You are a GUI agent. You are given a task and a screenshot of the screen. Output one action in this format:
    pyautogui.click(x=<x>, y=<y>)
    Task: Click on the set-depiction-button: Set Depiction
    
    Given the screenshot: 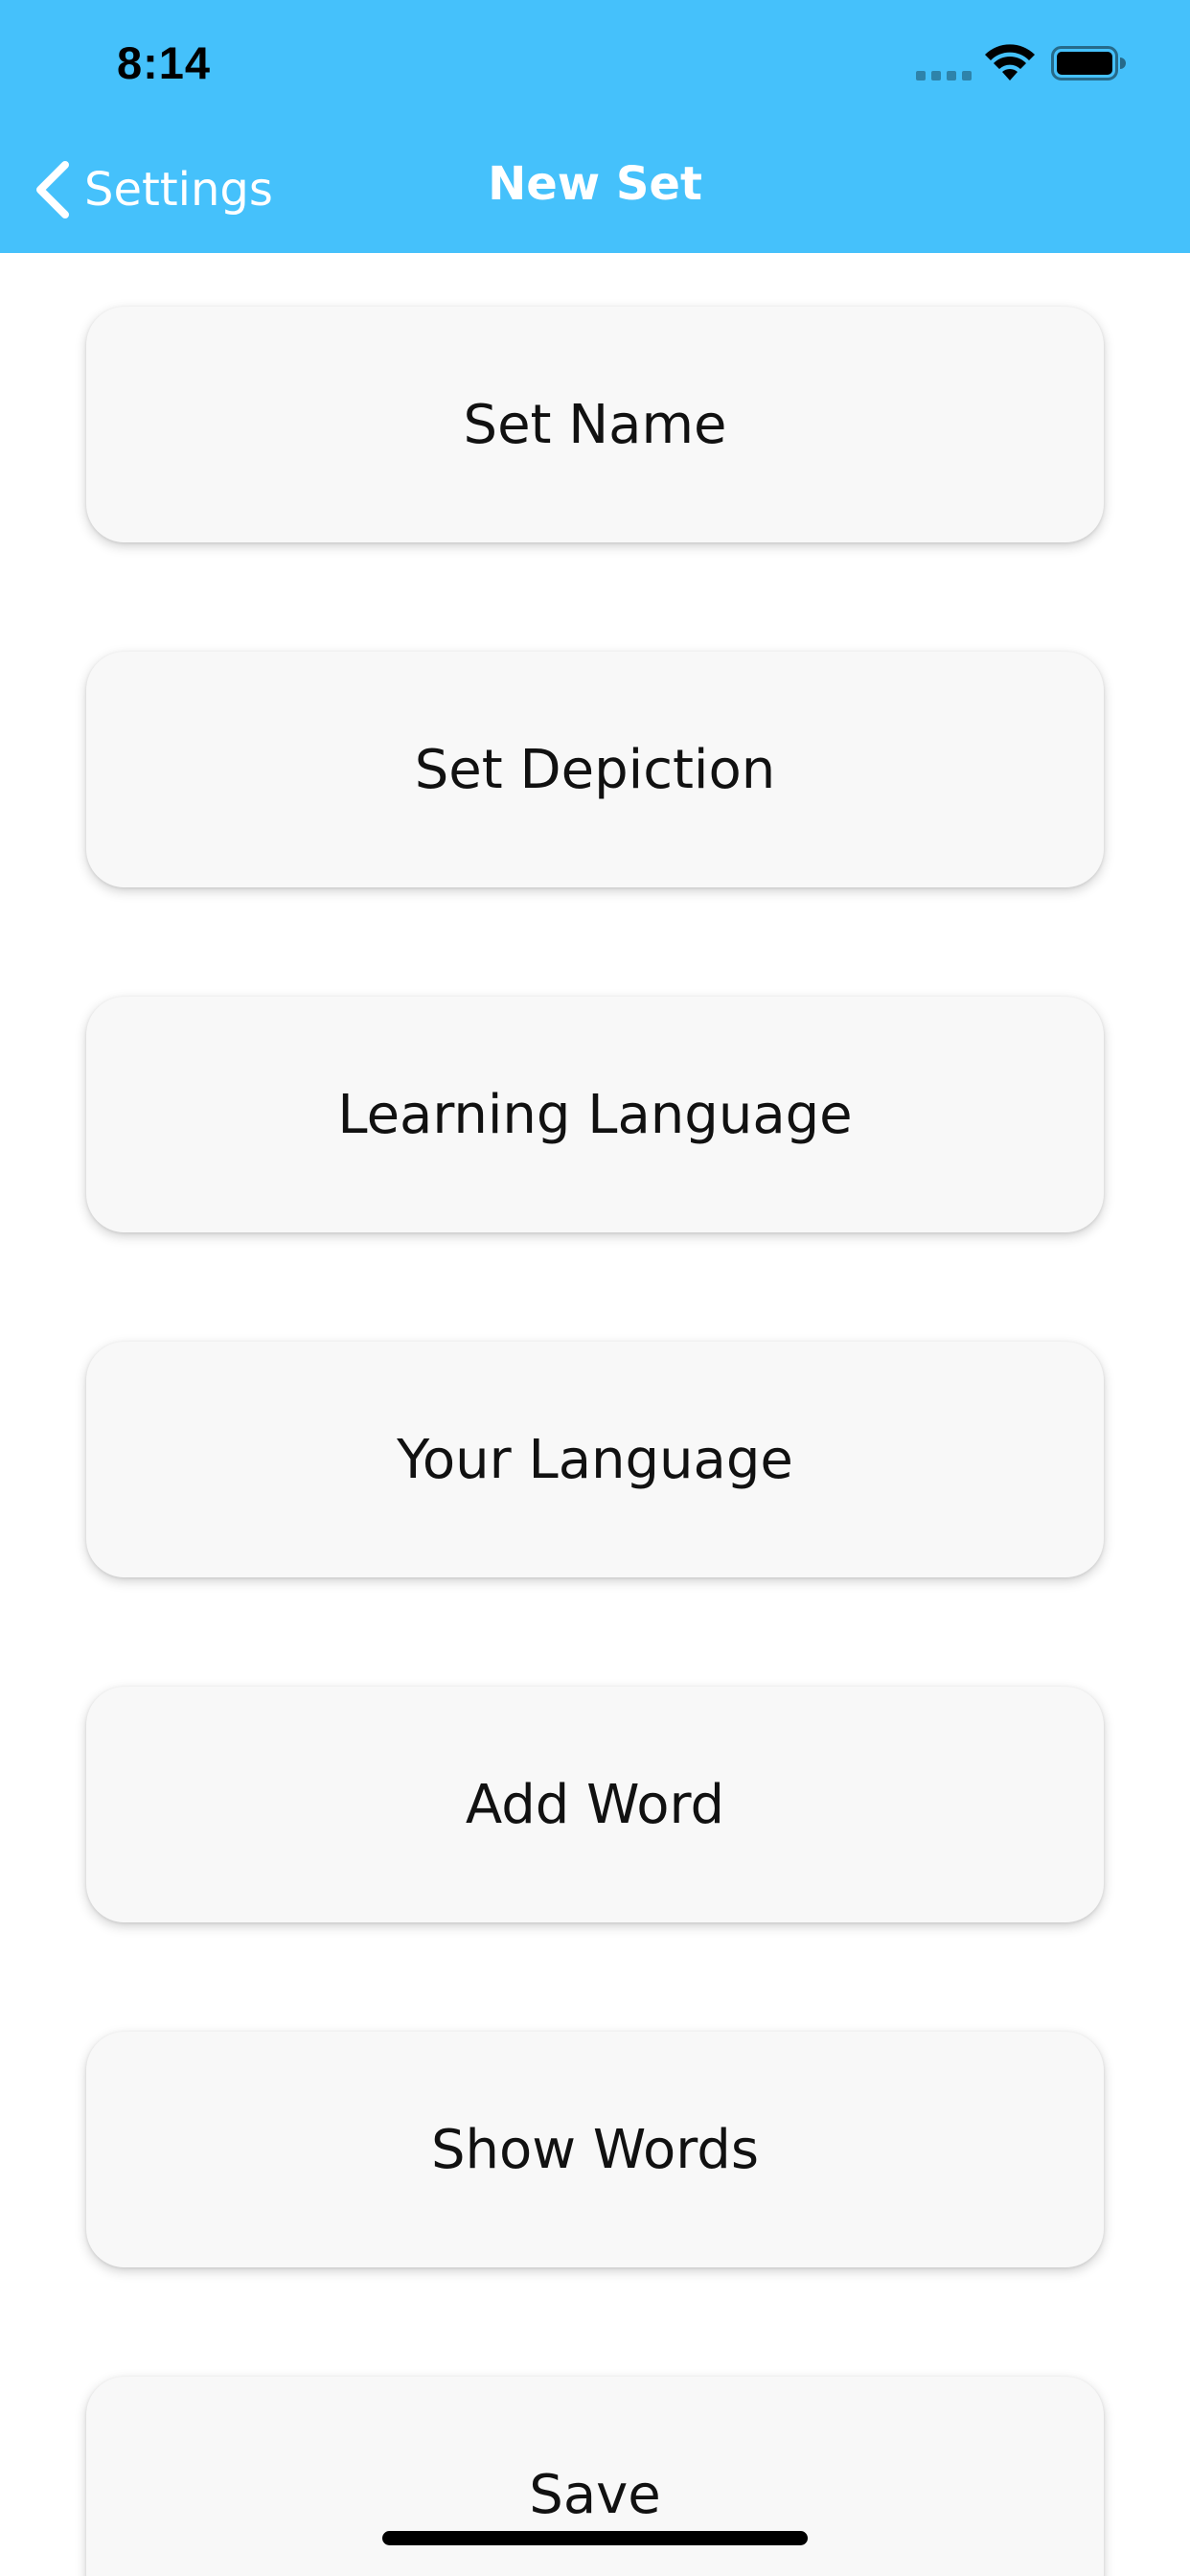 What is the action you would take?
    pyautogui.click(x=595, y=769)
    